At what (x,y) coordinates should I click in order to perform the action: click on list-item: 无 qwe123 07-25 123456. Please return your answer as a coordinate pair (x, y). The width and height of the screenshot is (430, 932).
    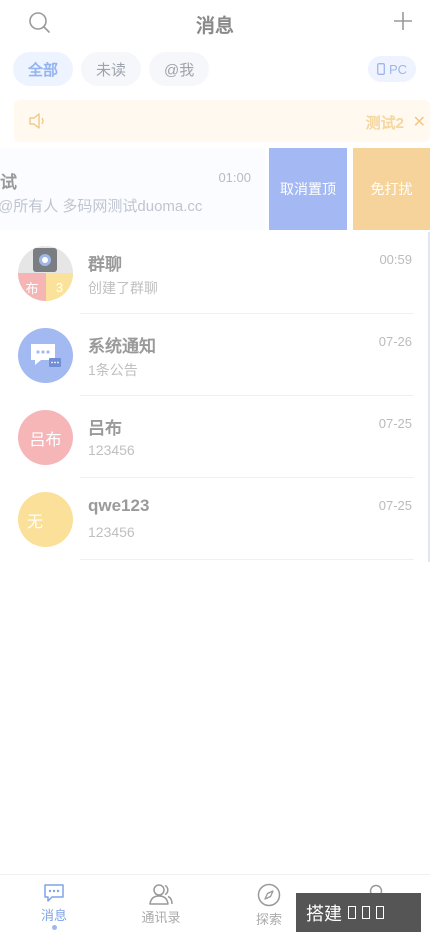
    Looking at the image, I should click on (215, 519).